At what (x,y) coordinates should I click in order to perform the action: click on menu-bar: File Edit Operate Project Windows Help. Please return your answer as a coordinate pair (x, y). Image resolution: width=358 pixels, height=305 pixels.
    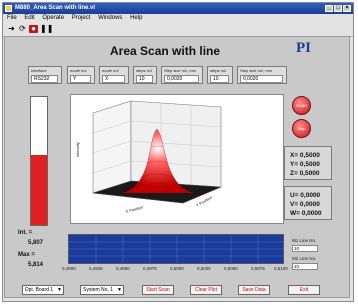
    Looking at the image, I should click on (178, 18).